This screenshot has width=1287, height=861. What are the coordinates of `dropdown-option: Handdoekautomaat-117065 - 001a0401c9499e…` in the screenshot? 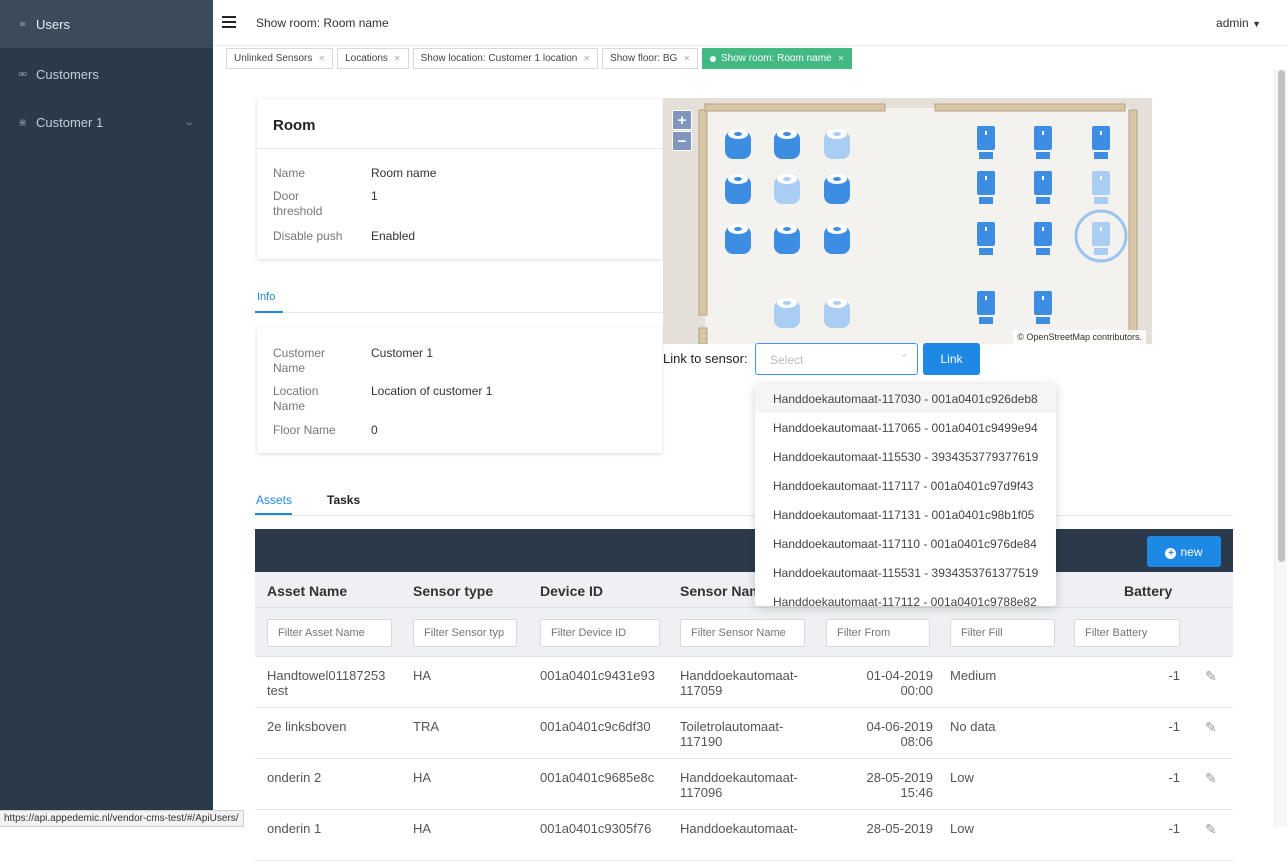 It's located at (905, 427).